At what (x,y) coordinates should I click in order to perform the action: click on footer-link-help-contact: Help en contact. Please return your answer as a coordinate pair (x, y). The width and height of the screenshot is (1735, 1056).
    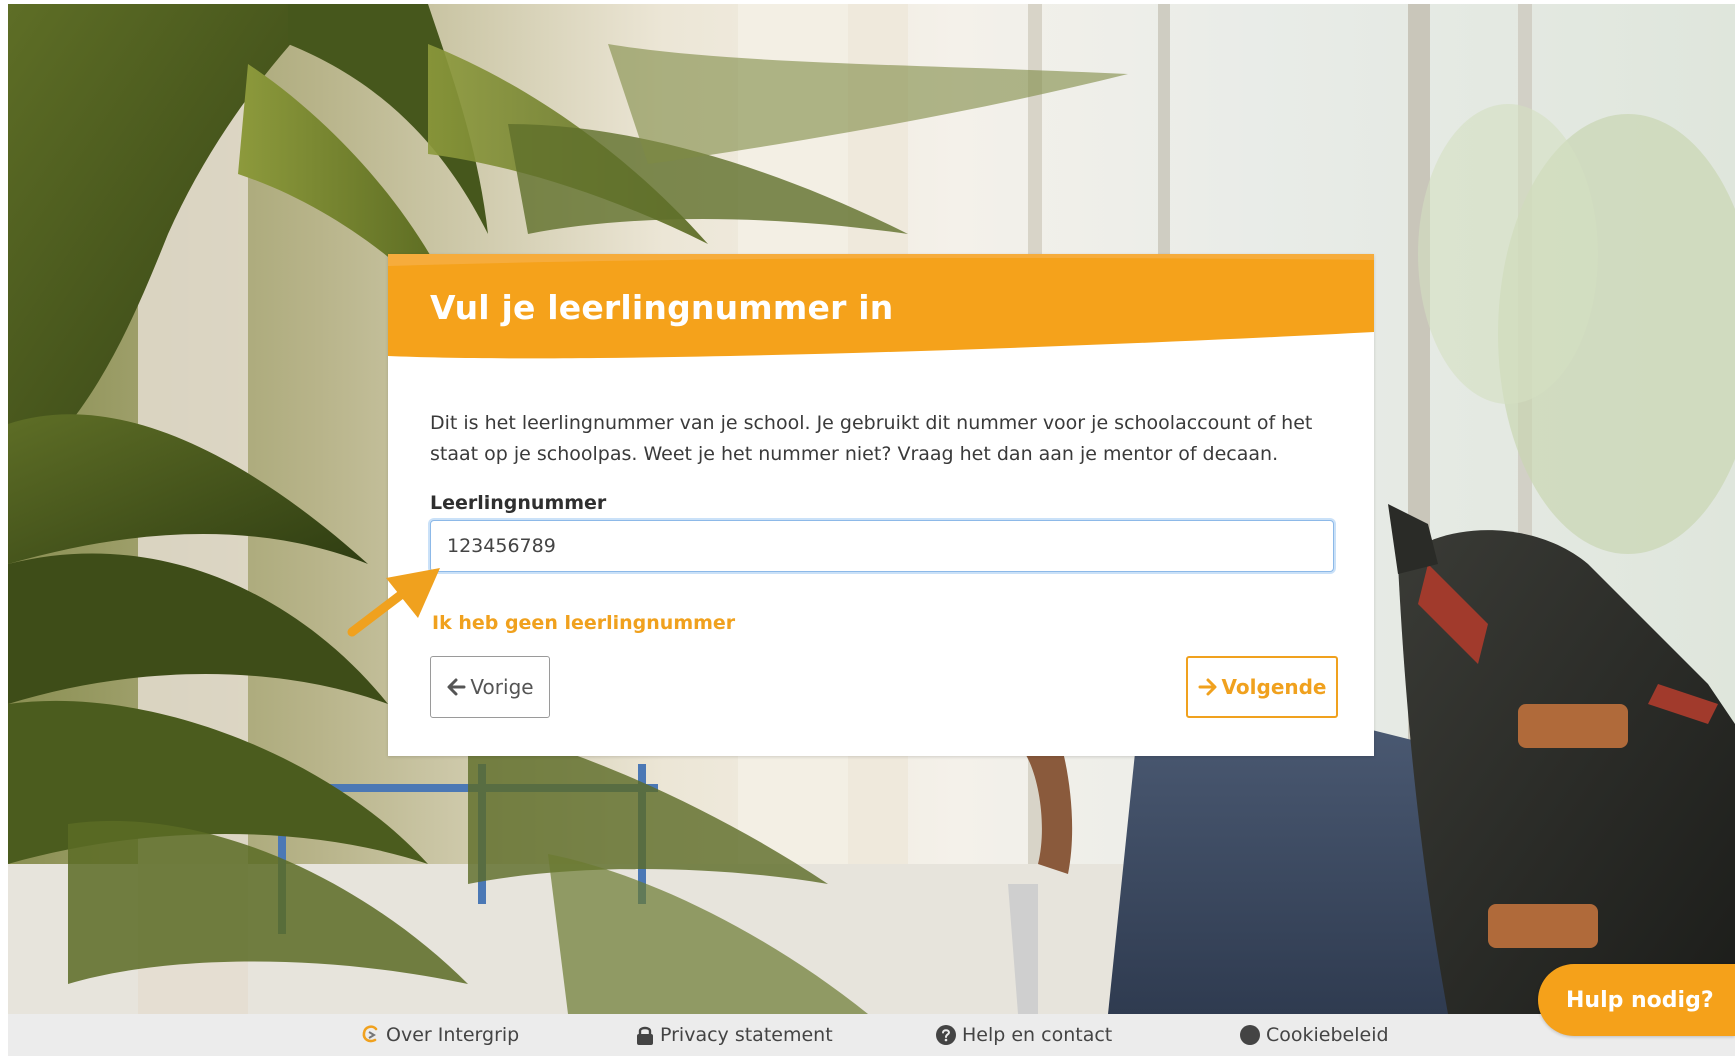
    Looking at the image, I should click on (1024, 1035).